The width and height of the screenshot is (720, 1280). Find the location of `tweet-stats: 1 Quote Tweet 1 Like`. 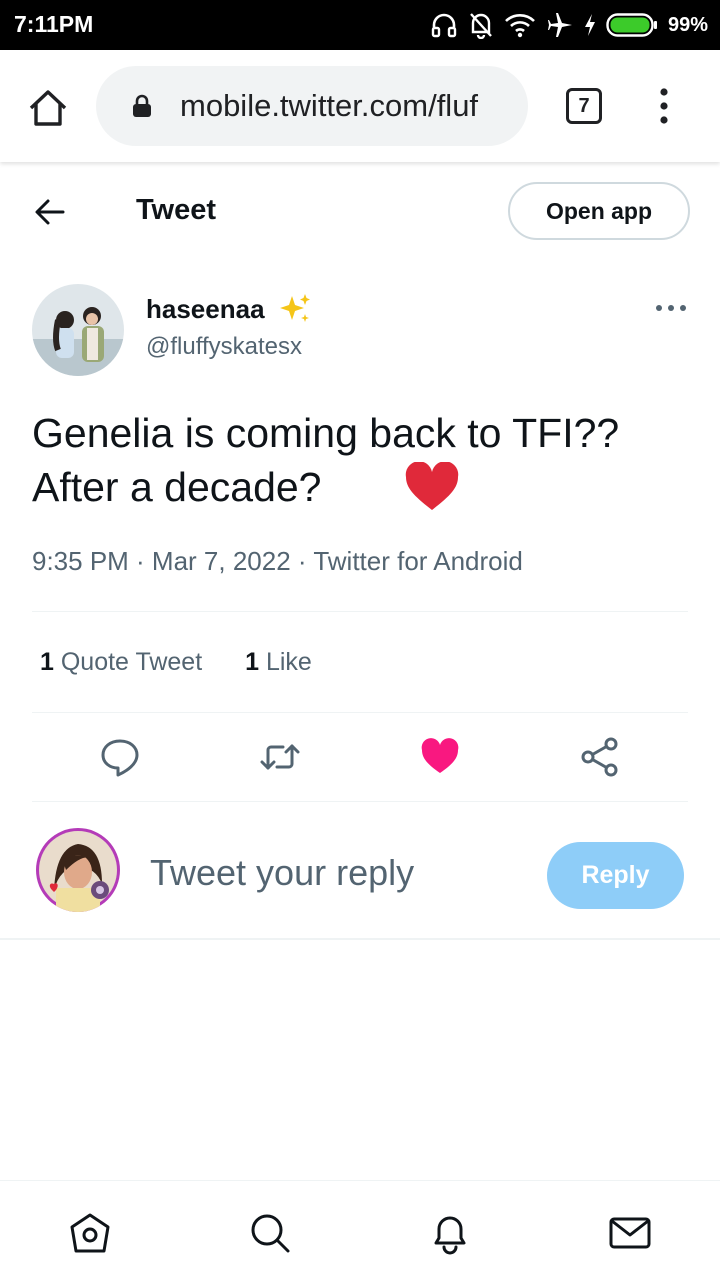

tweet-stats: 1 Quote Tweet 1 Like is located at coordinates (194, 662).